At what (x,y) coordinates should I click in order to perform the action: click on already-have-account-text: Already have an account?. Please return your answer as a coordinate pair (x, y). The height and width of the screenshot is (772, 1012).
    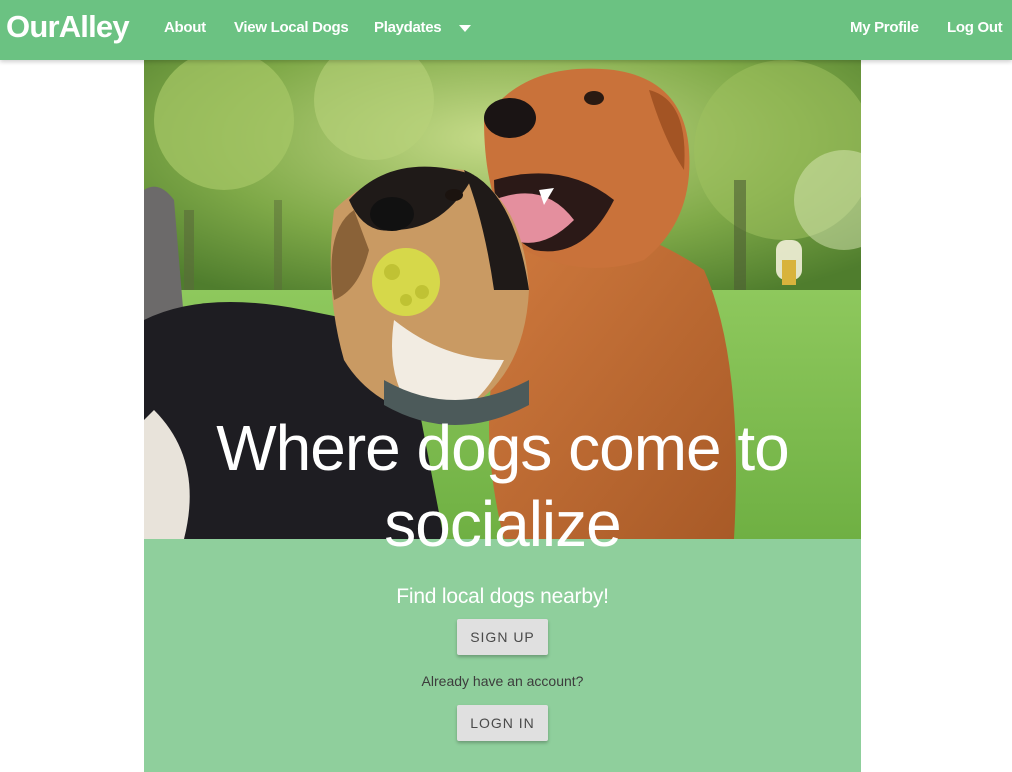
    Looking at the image, I should click on (502, 681).